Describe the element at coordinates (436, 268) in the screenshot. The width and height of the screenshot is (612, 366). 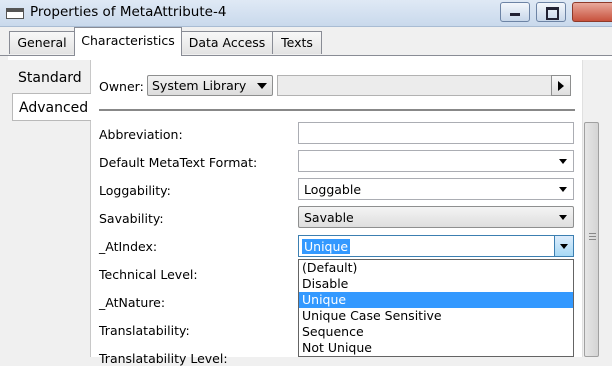
I see `atindex-option-default: (Default)` at that location.